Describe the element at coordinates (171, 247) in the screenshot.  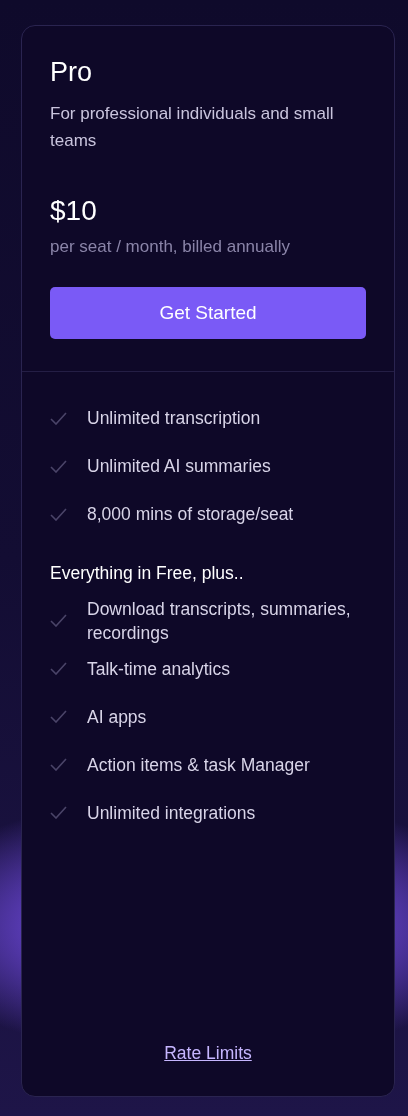
I see `price-note: per seat / month, billed annually` at that location.